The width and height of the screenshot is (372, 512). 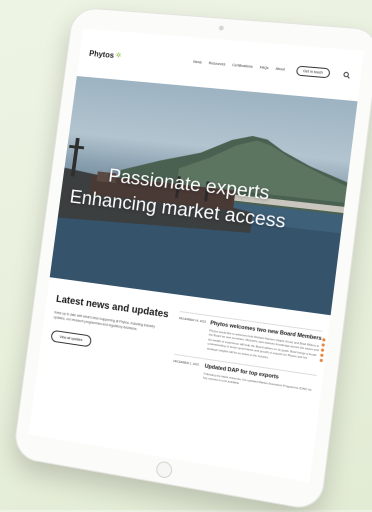 What do you see at coordinates (216, 63) in the screenshot?
I see `nav-item-resources: Resources` at bounding box center [216, 63].